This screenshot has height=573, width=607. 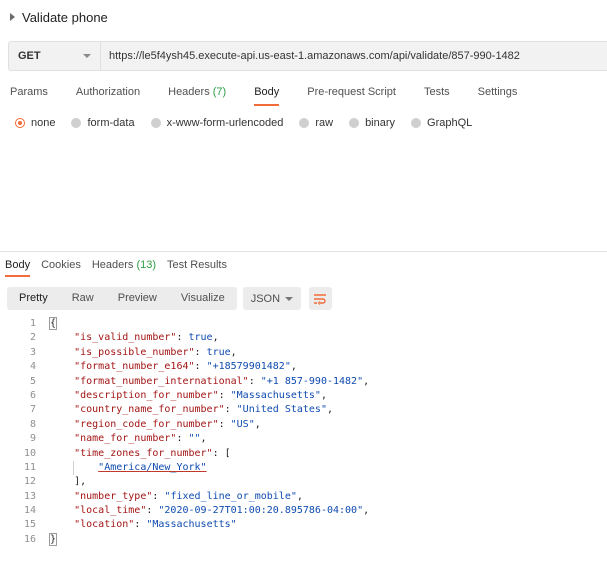 What do you see at coordinates (303, 17) in the screenshot?
I see `request-title-bar: Validate phone` at bounding box center [303, 17].